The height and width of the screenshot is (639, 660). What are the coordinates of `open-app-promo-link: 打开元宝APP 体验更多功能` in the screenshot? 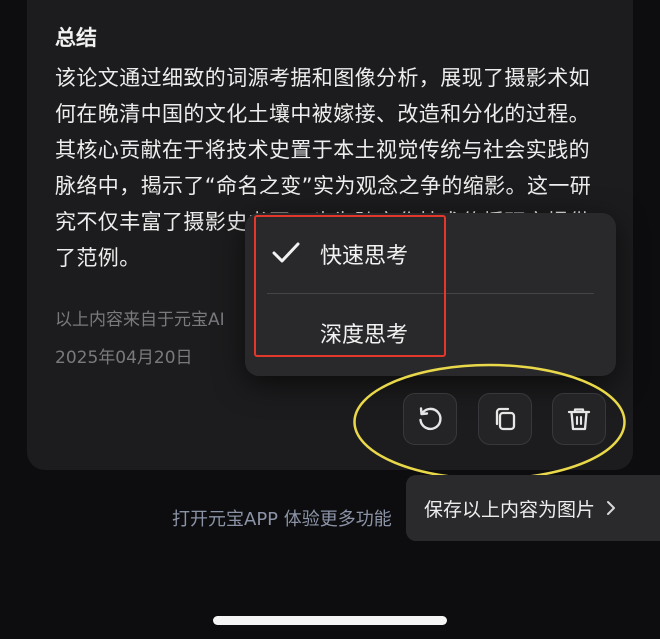 It's located at (292, 518).